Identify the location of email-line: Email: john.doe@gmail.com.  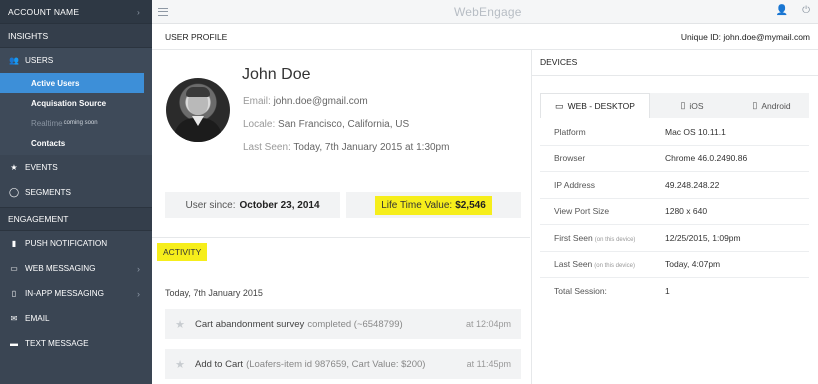
(305, 101).